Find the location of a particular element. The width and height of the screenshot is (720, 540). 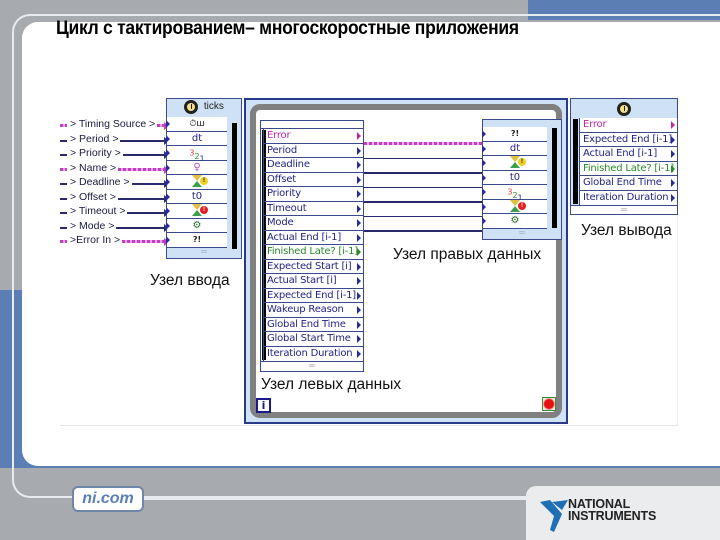

terminal-label: Actual Start [i] is located at coordinates (302, 280).